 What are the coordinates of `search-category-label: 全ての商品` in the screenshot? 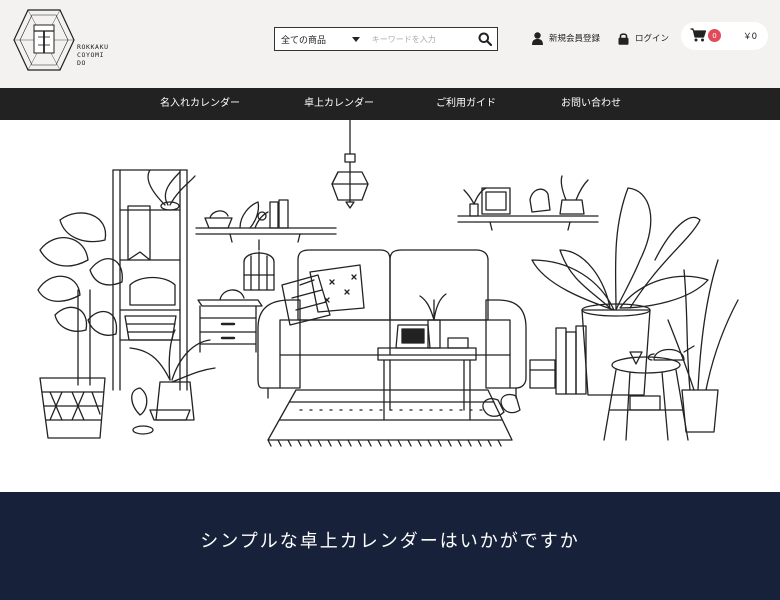 It's located at (304, 40).